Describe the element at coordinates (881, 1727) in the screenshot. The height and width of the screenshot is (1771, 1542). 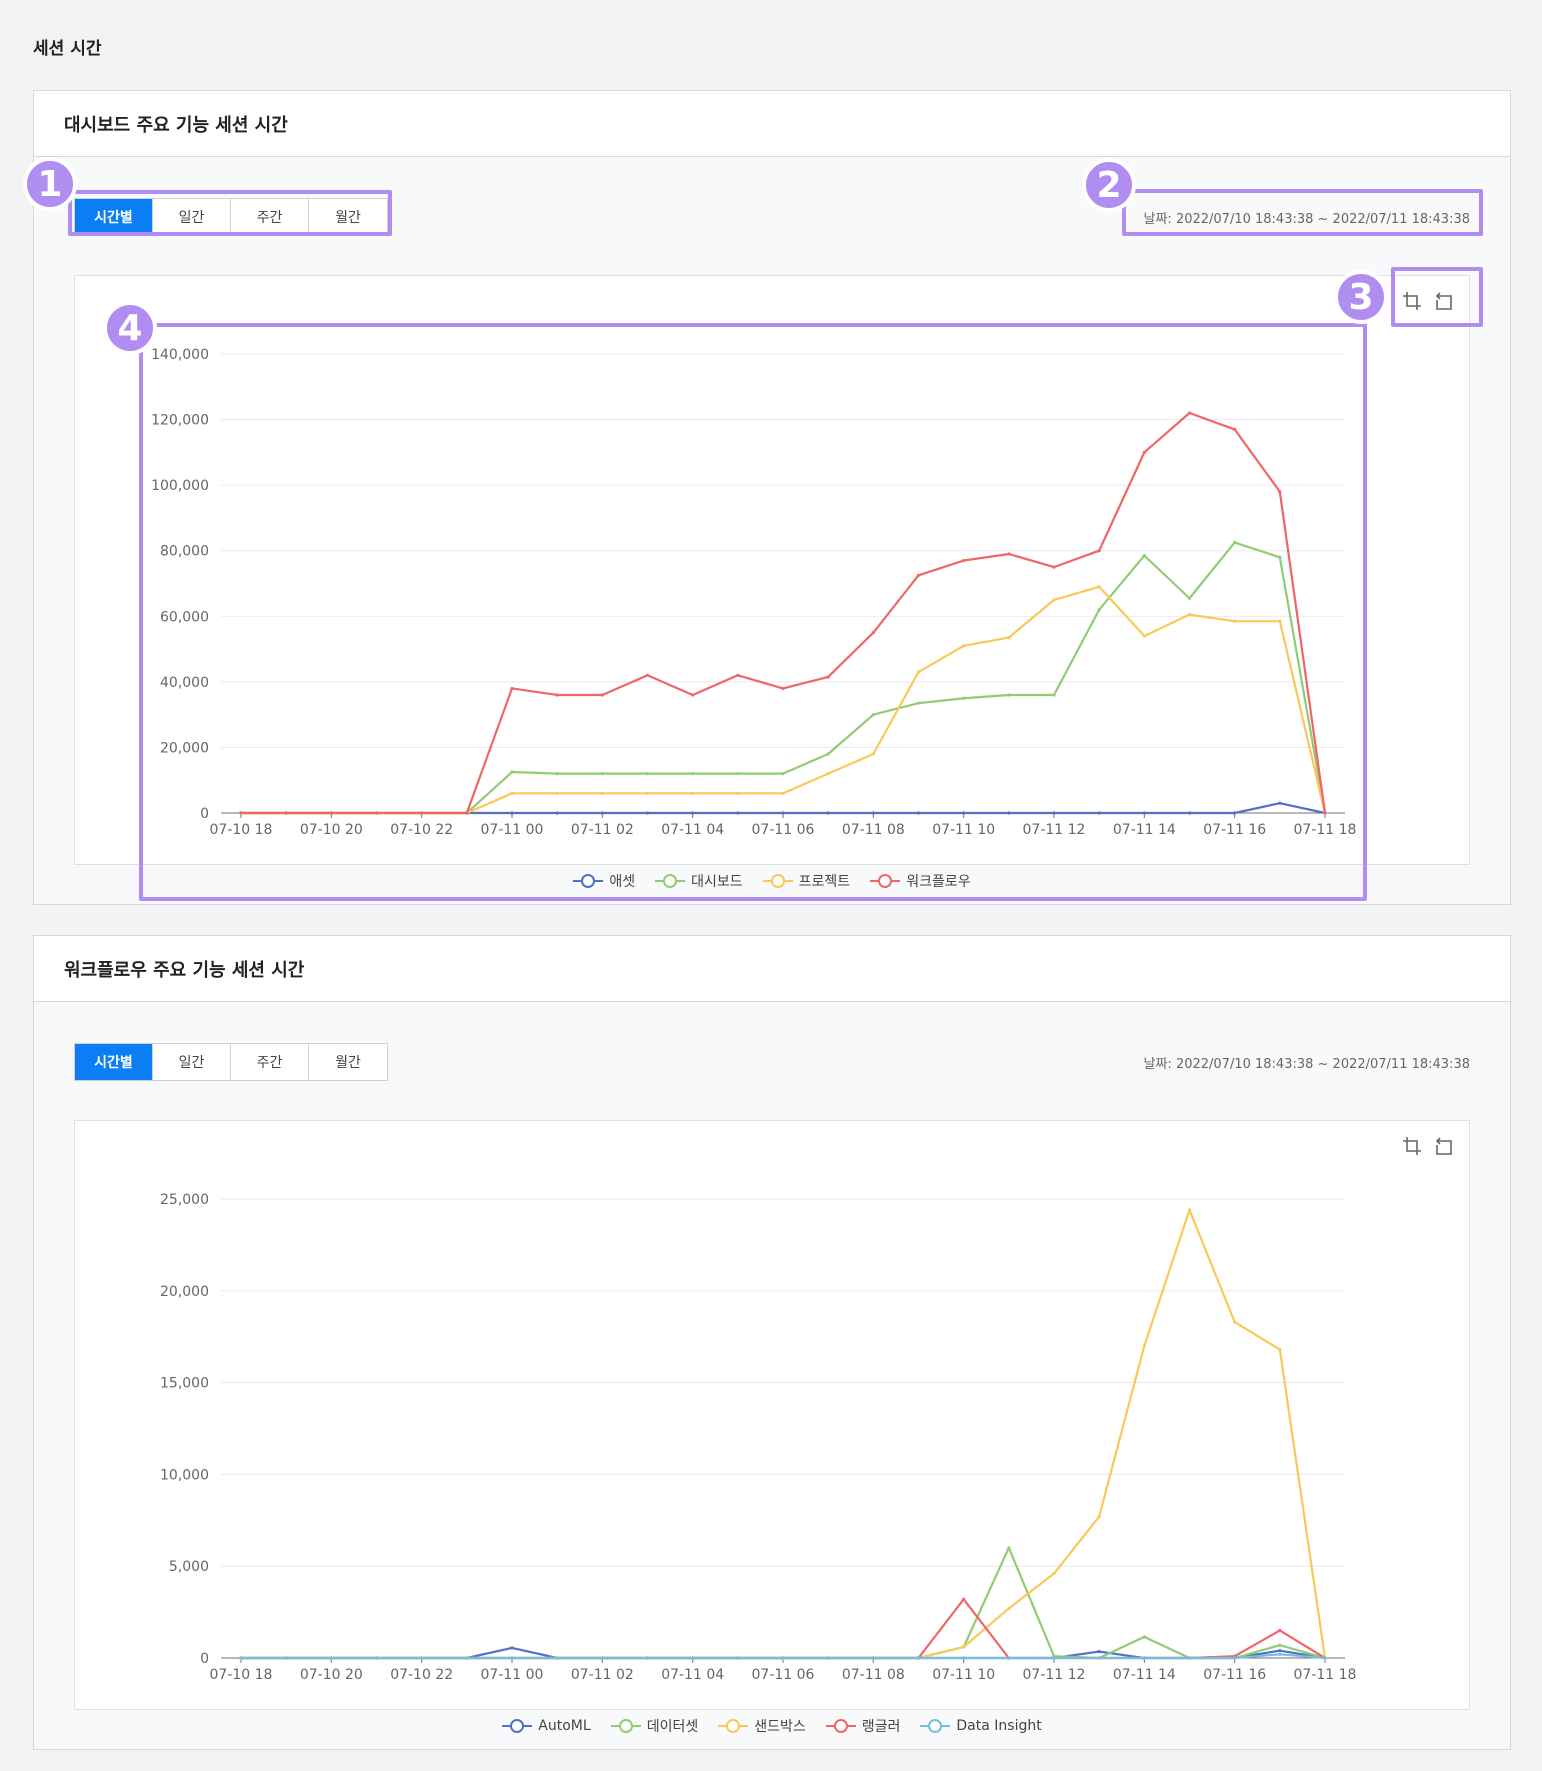
I see `legend-label: 랭글러` at that location.